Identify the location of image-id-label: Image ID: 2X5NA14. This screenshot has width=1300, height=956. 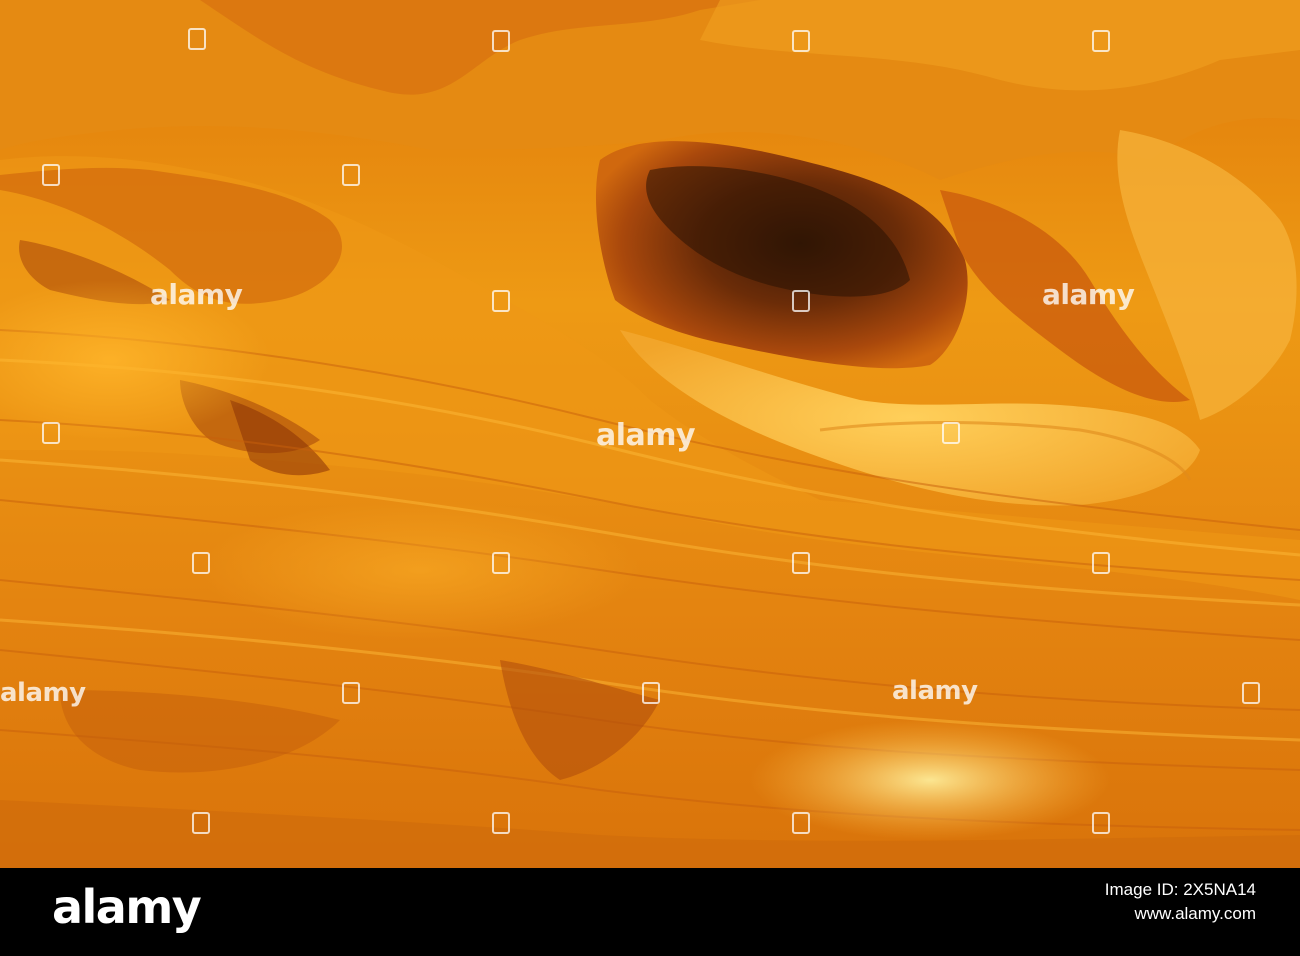
(1180, 889).